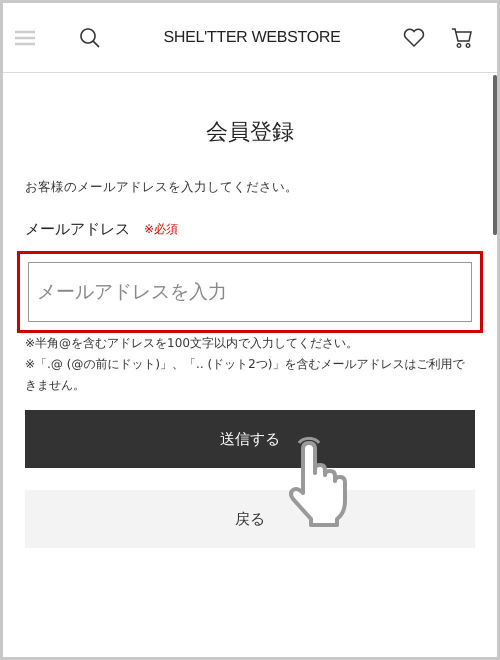  What do you see at coordinates (250, 292) in the screenshot?
I see `email-input: メールアドレスを入力` at bounding box center [250, 292].